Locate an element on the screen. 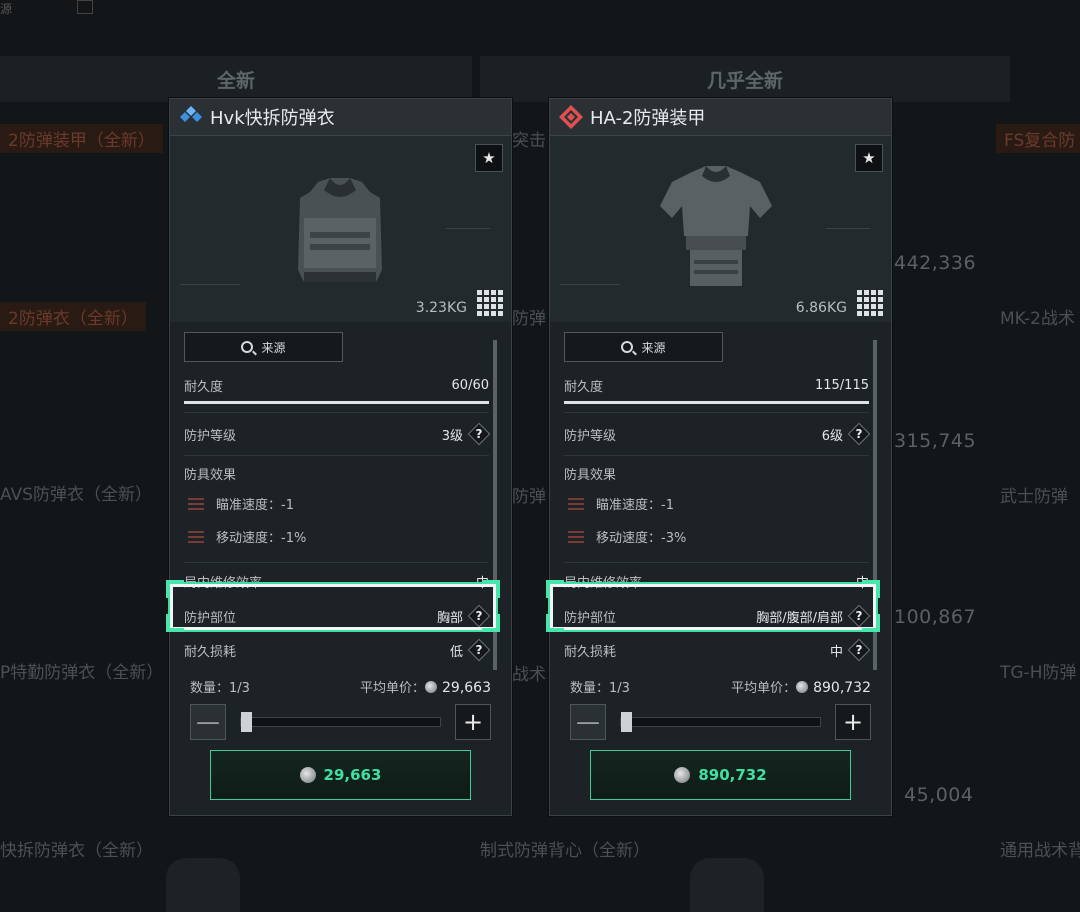  buy-button: 29,663 is located at coordinates (340, 775).